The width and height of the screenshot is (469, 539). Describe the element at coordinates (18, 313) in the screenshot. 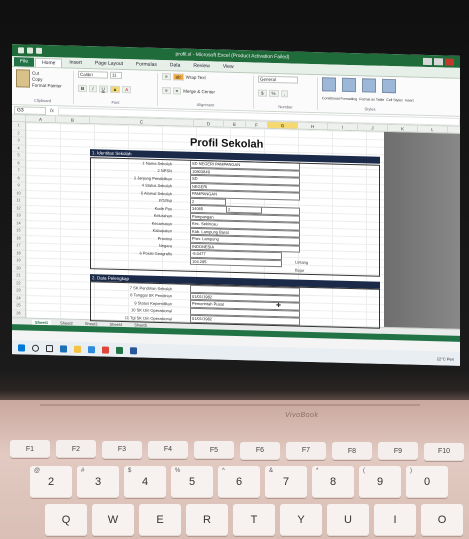

I see `row-header: 26` at that location.